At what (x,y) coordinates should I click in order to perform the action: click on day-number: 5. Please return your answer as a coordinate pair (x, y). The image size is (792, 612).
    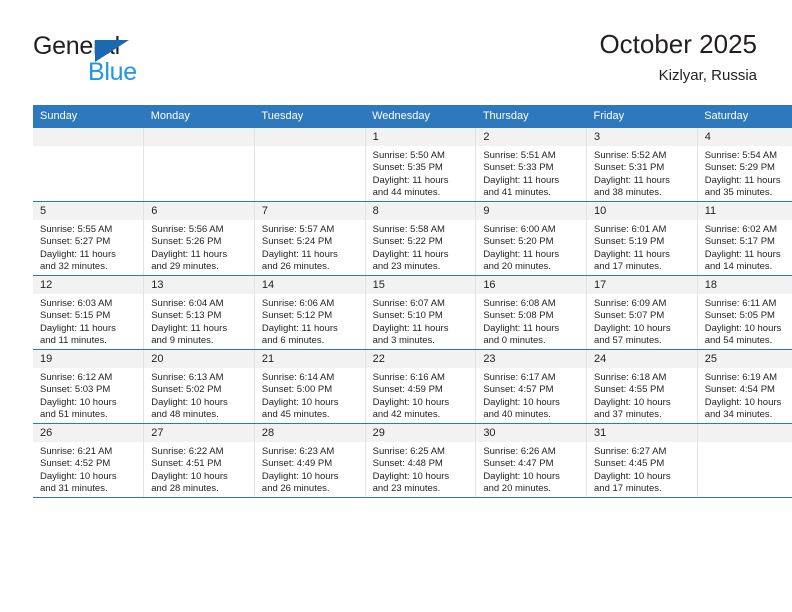
    Looking at the image, I should click on (88, 211).